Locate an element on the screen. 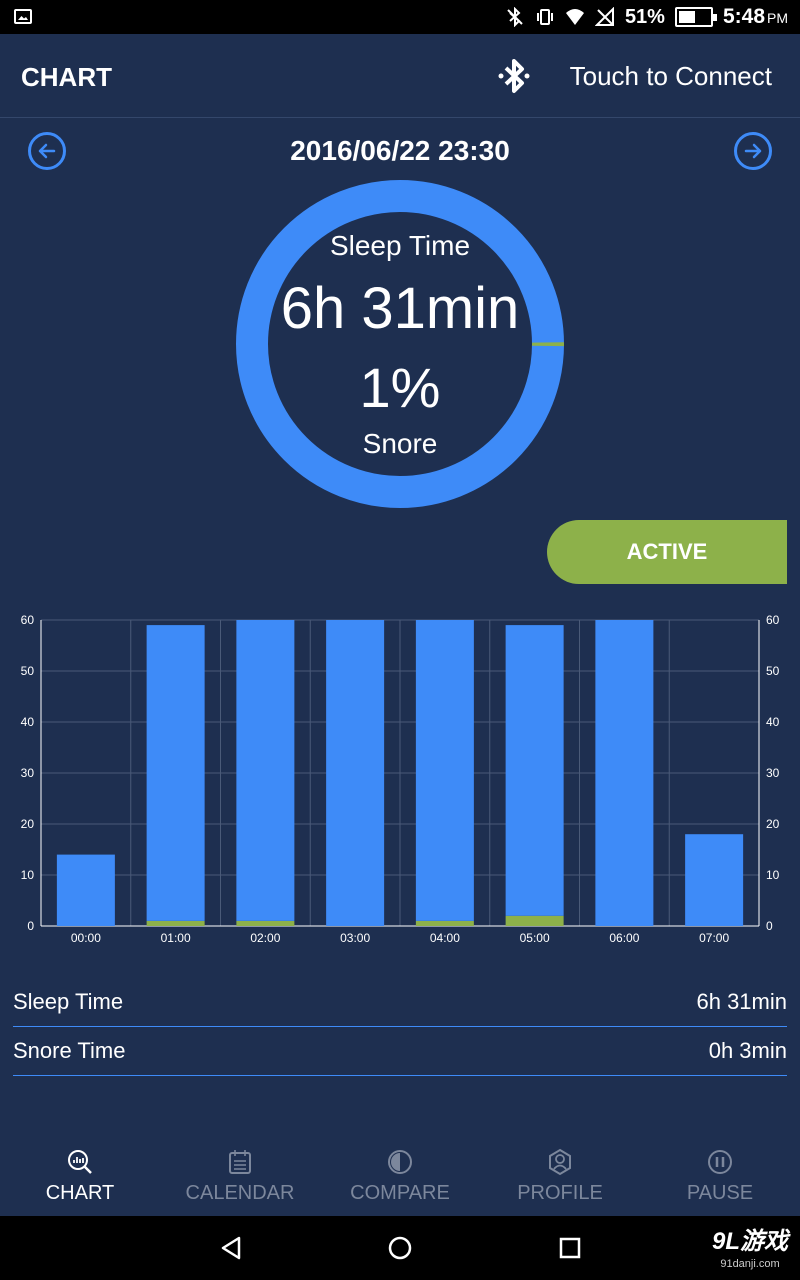 The image size is (800, 1280). current-date: 2016/06/22 23:30 is located at coordinates (400, 150).